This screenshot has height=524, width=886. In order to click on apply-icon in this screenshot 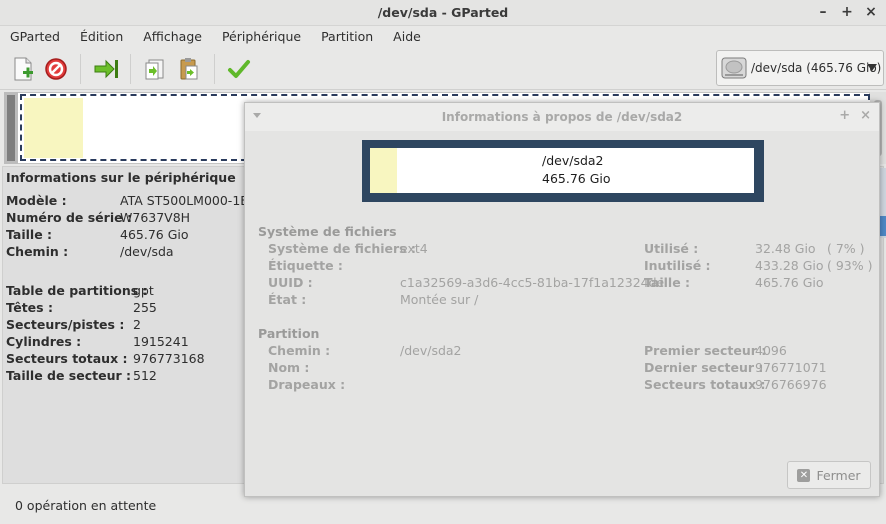, I will do `click(239, 69)`.